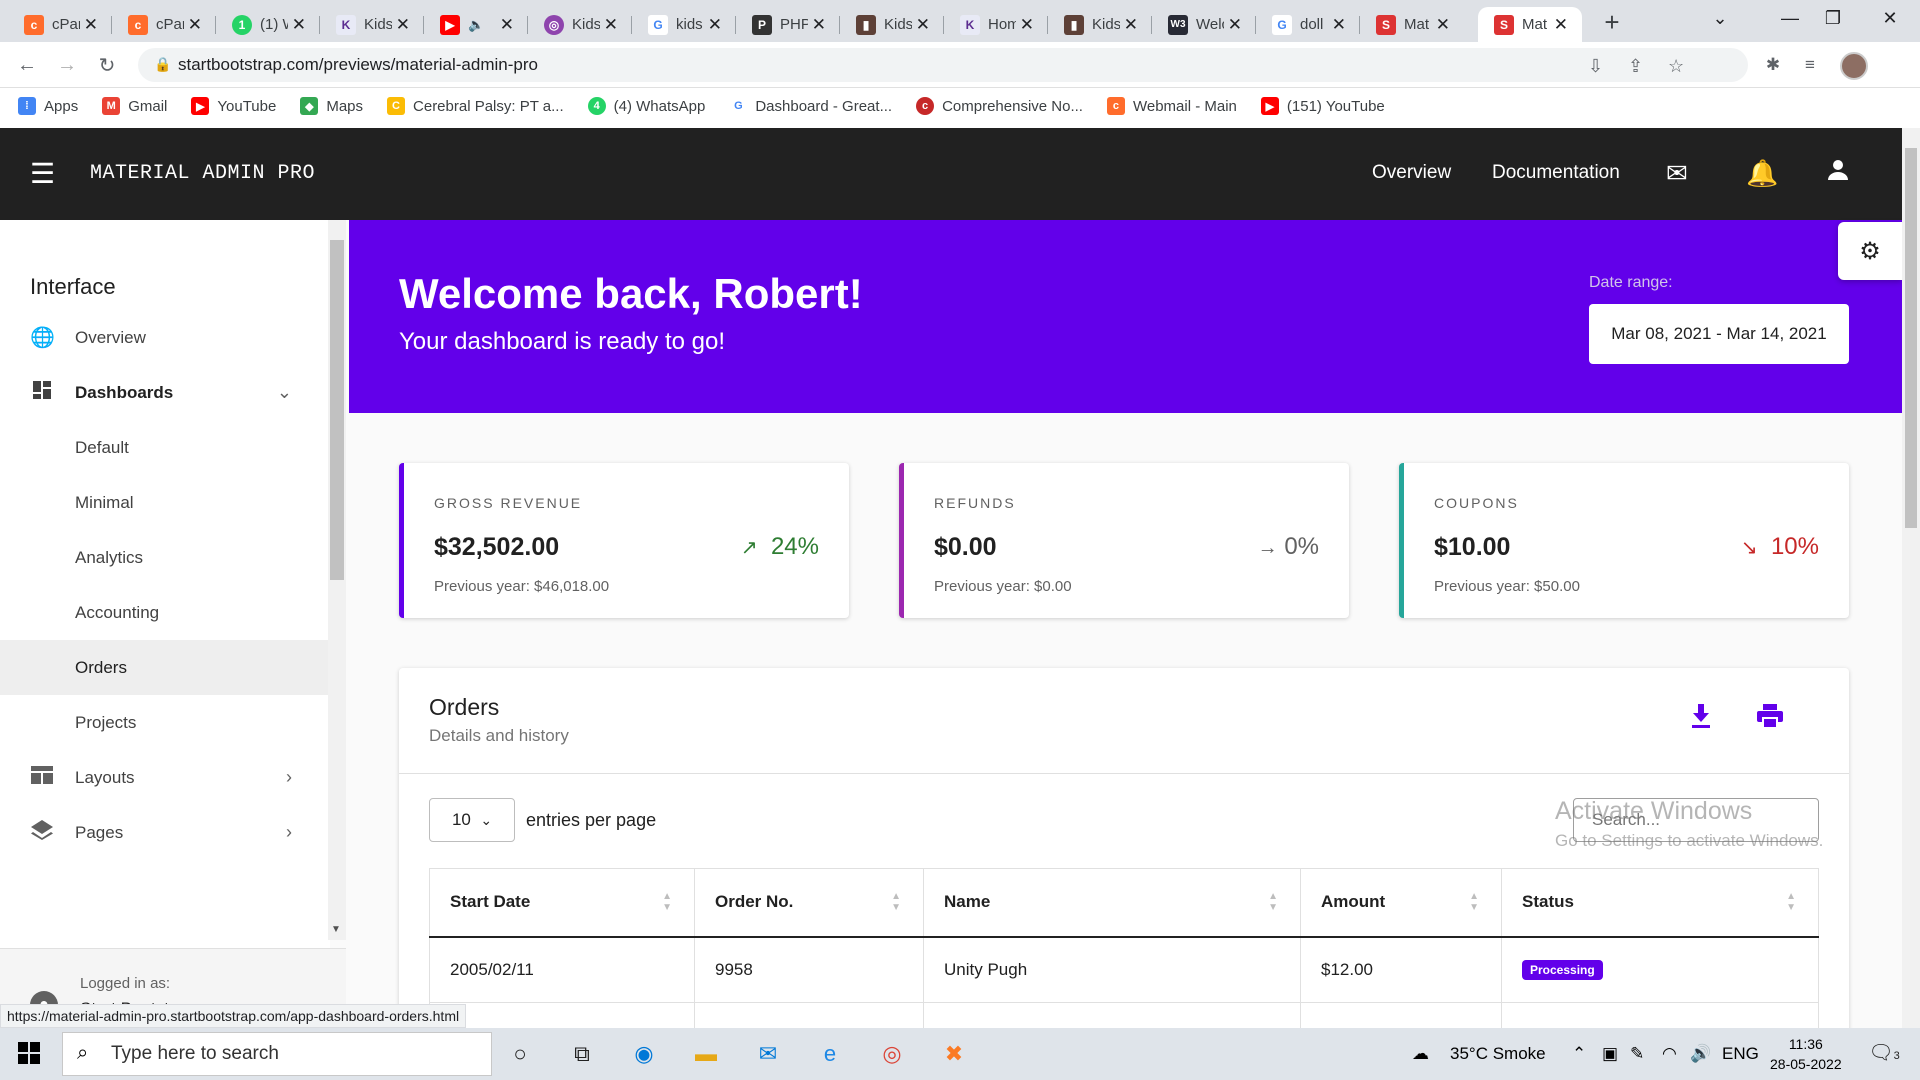 The height and width of the screenshot is (1080, 1920). I want to click on weather-text: 35°C Smoke, so click(1498, 1054).